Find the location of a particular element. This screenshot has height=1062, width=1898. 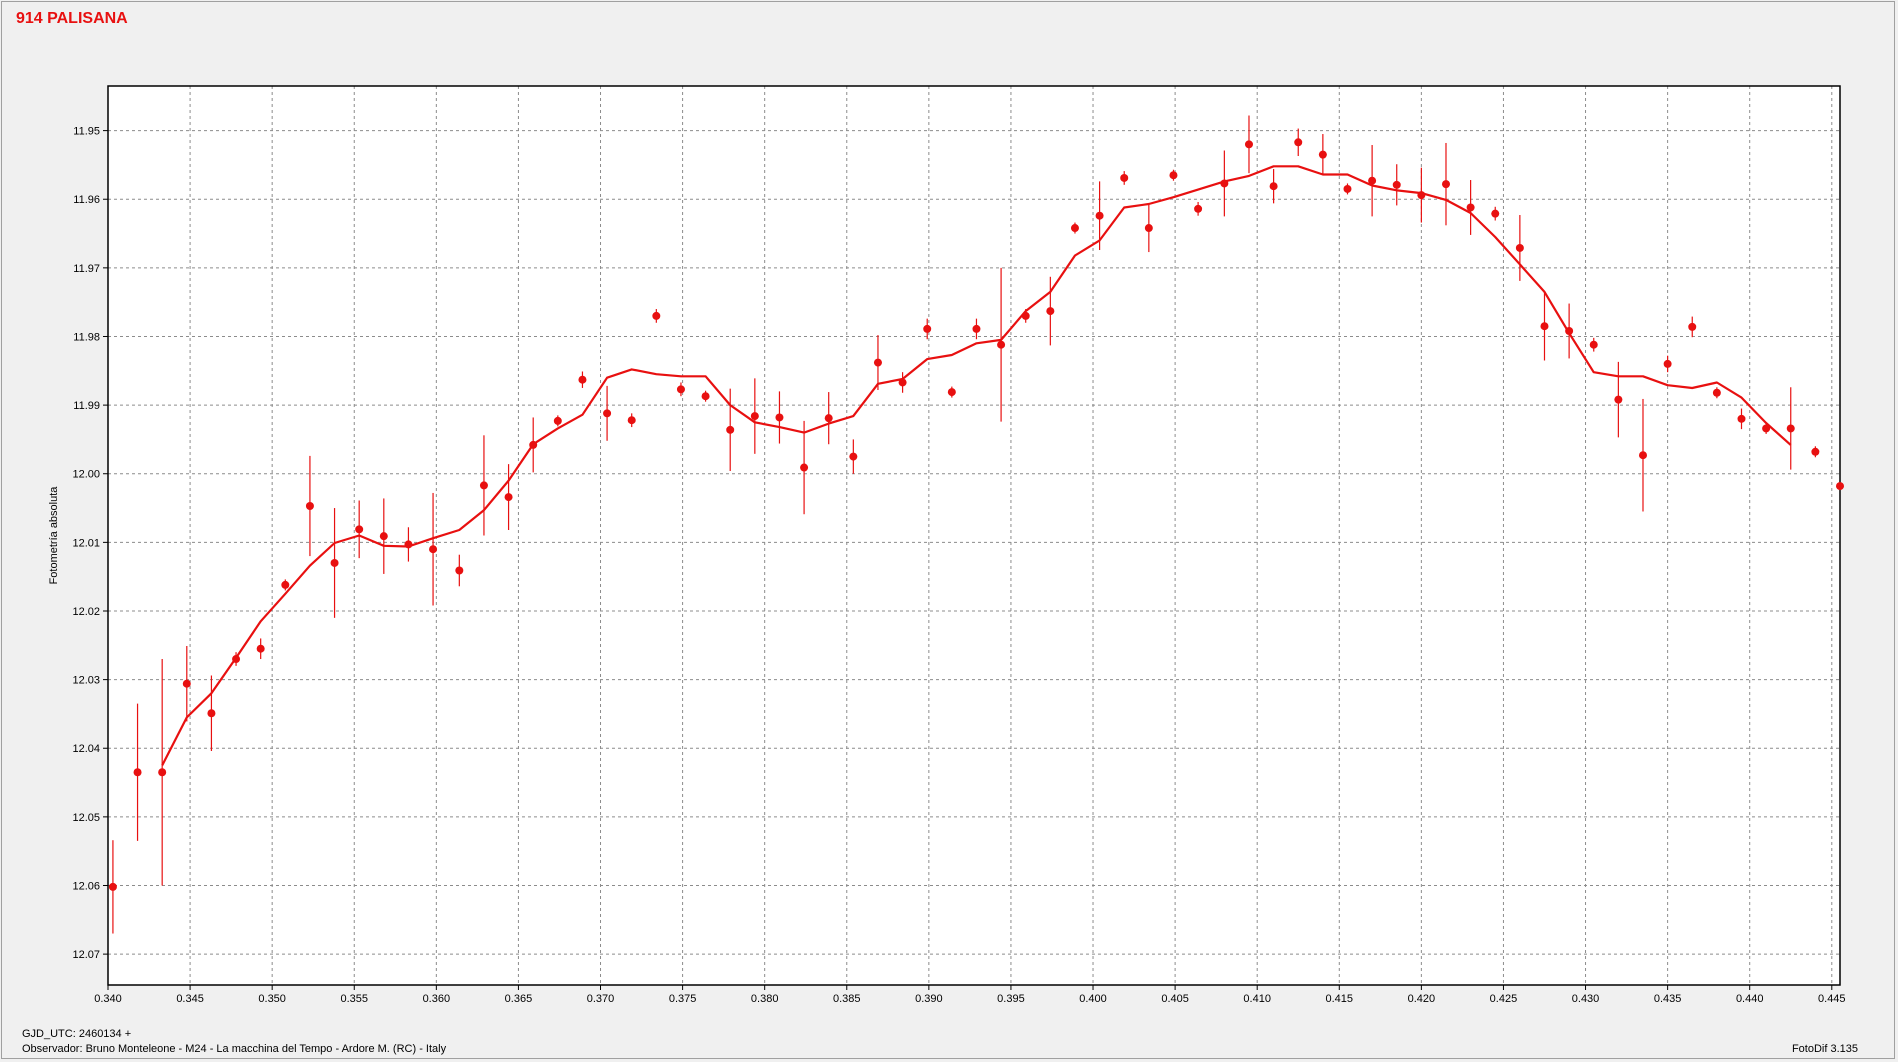

y-tick-label: 11.96 is located at coordinates (86, 200).